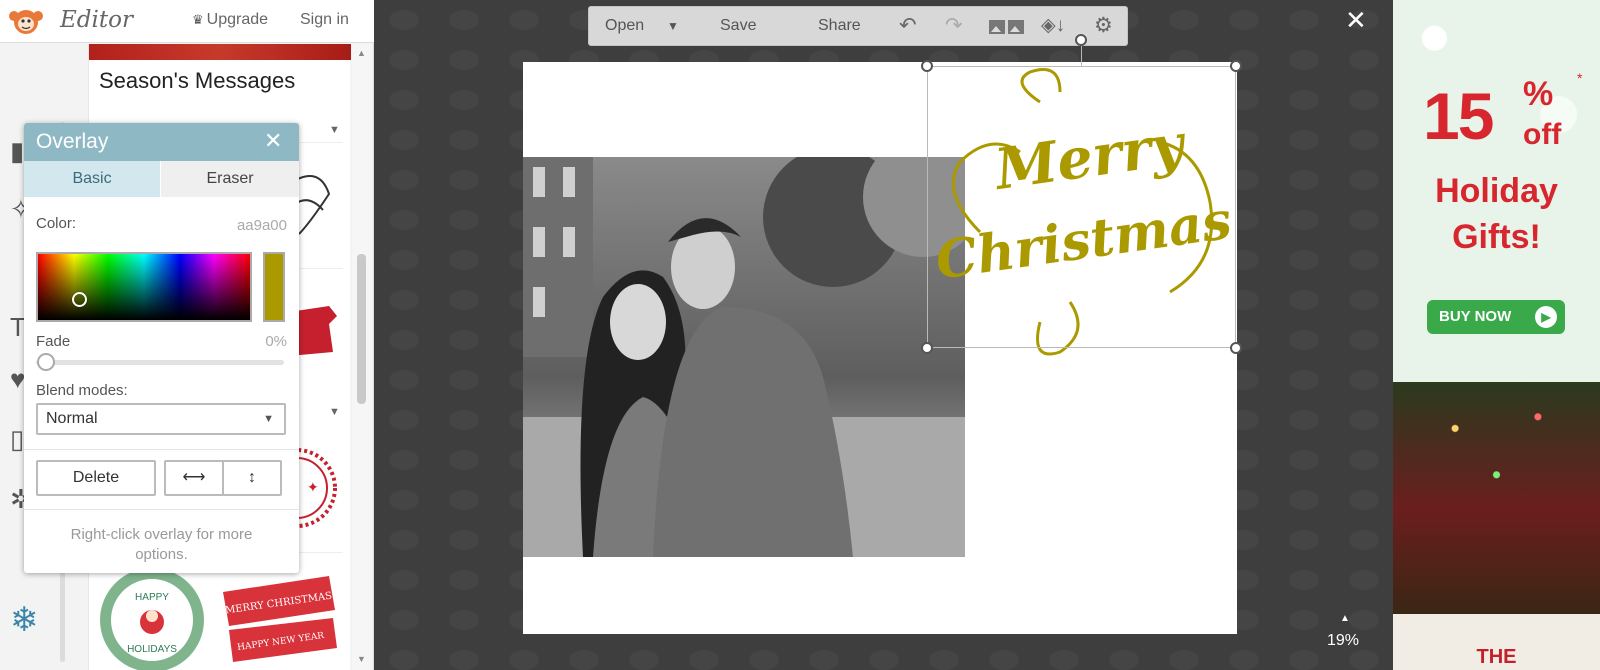  I want to click on zoom-level: 19%, so click(1343, 641).